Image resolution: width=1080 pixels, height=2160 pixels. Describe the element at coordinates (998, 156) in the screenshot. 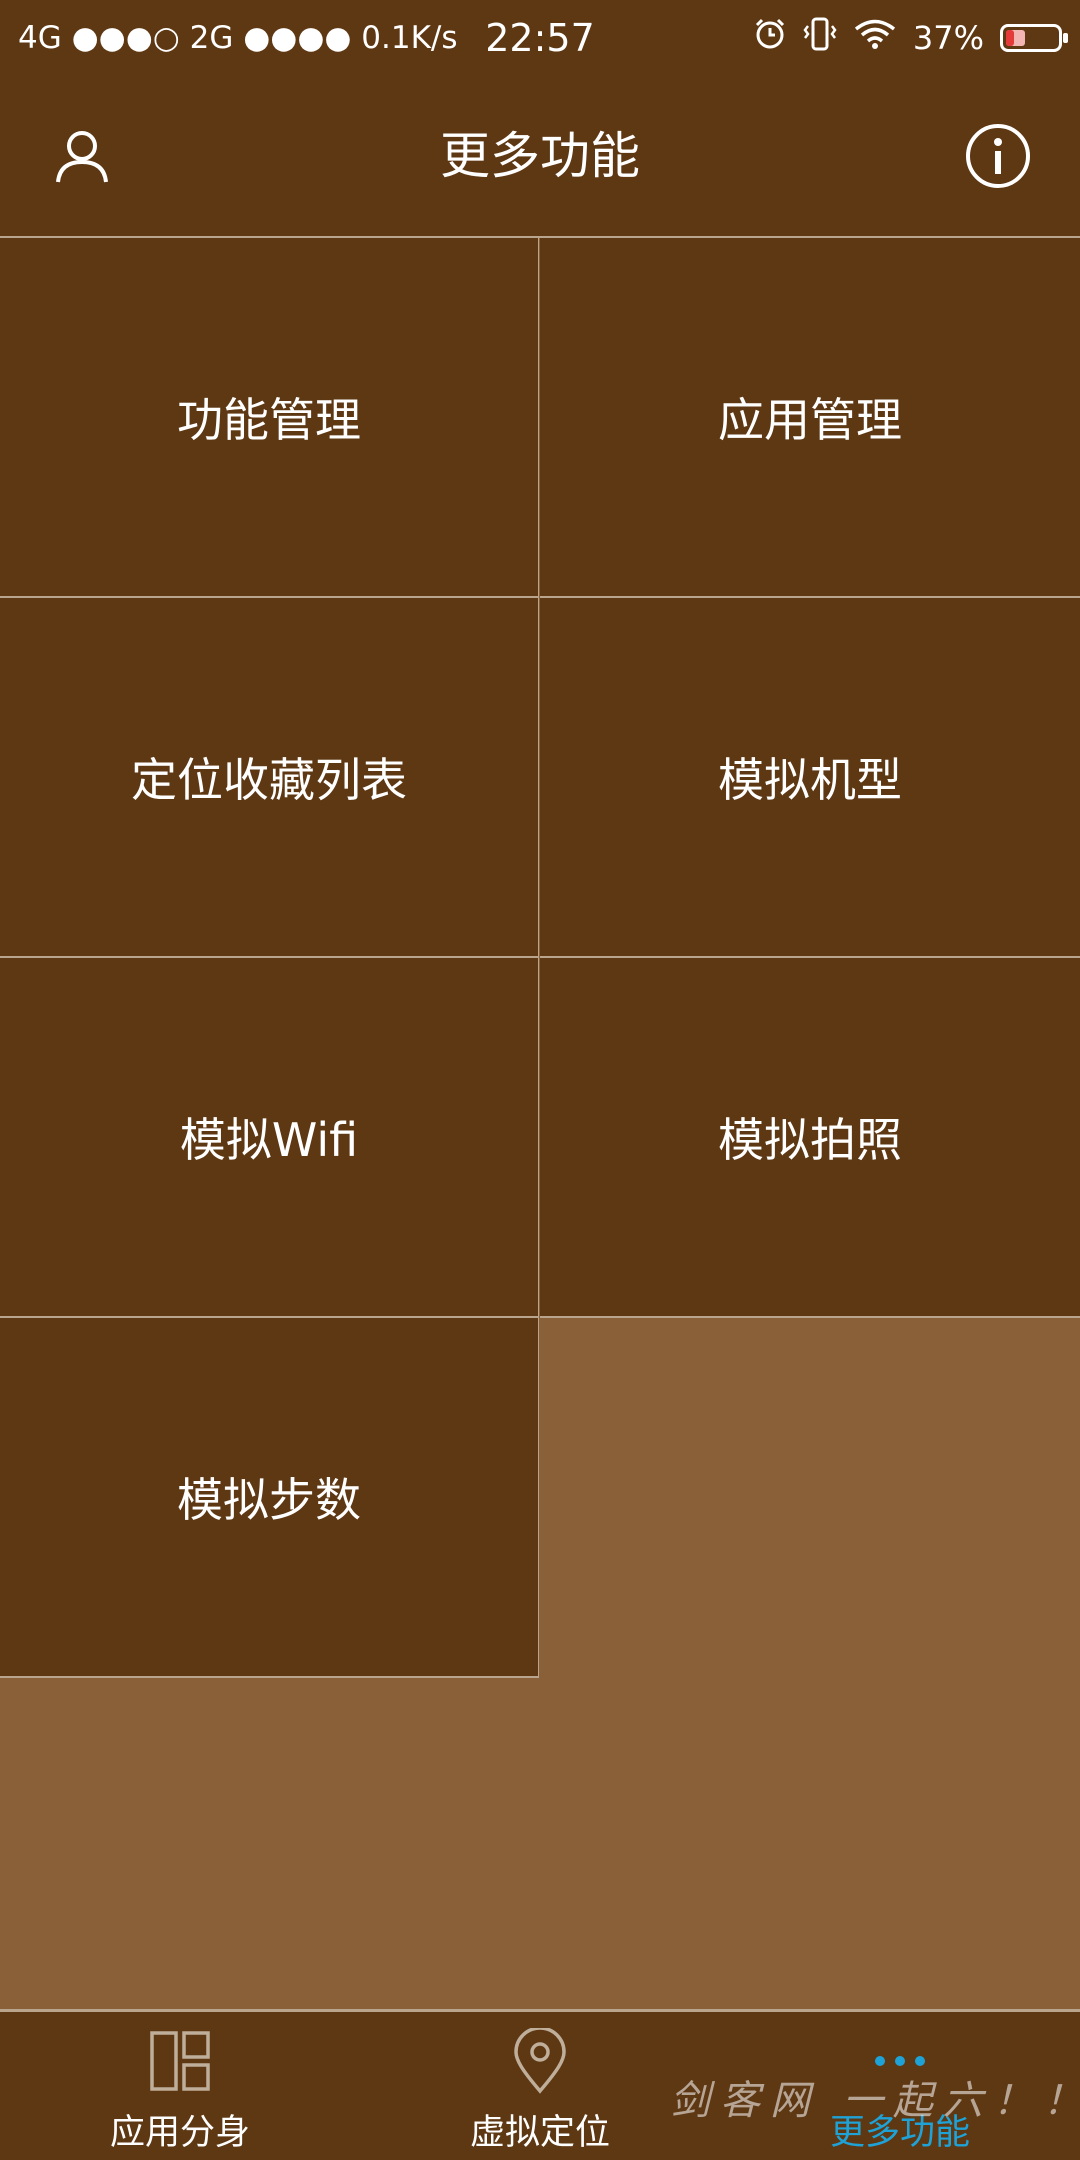

I see `info-icon` at that location.